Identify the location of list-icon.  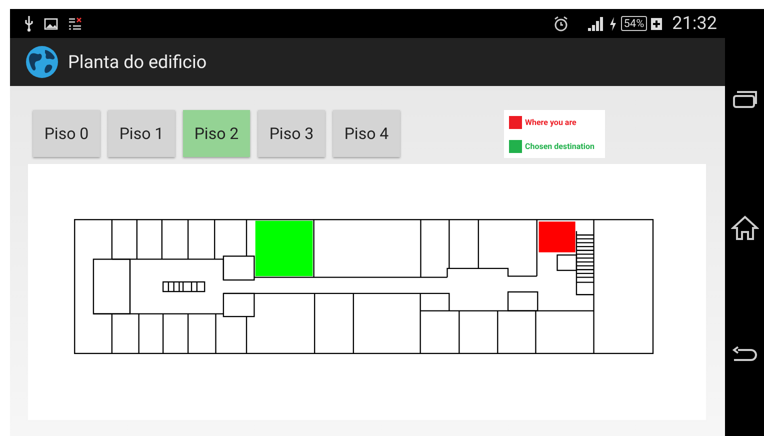
(75, 23).